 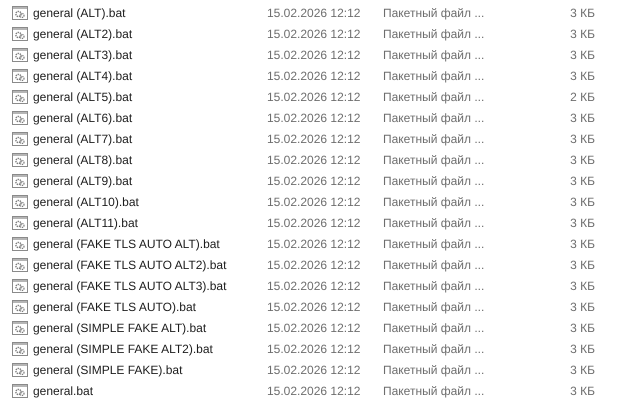 I want to click on file-name: general (FAKE TLS AUTO ALT).bat, so click(x=126, y=243).